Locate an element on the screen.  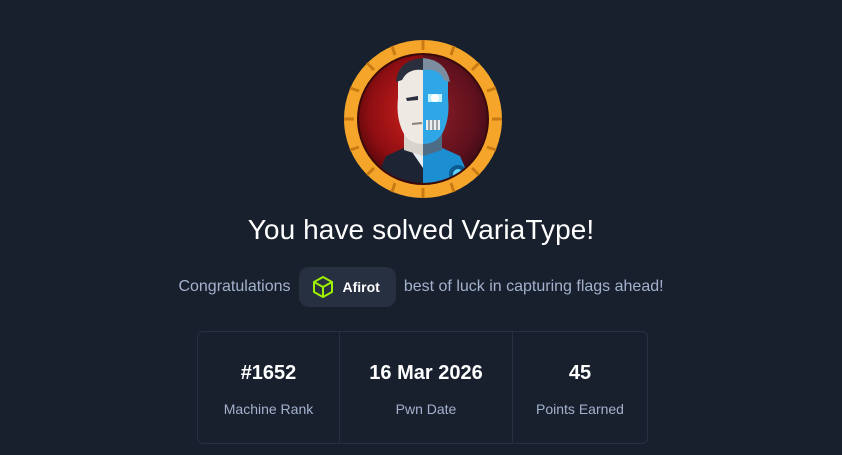
stat-machine-rank: #1652 Machine Rank is located at coordinates (269, 387).